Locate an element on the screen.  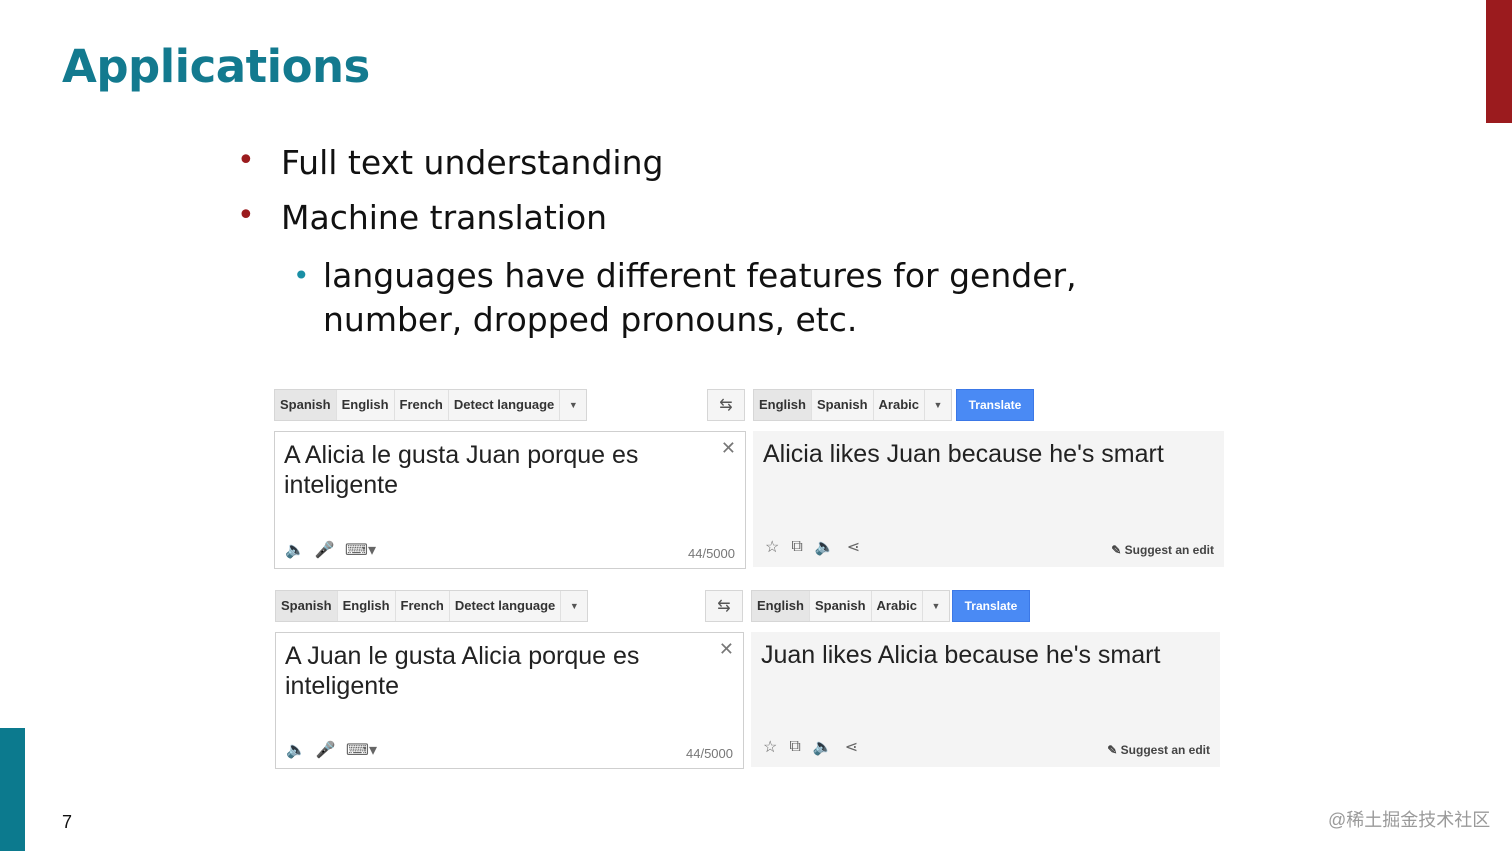
slide-title: Applications is located at coordinates (216, 66).